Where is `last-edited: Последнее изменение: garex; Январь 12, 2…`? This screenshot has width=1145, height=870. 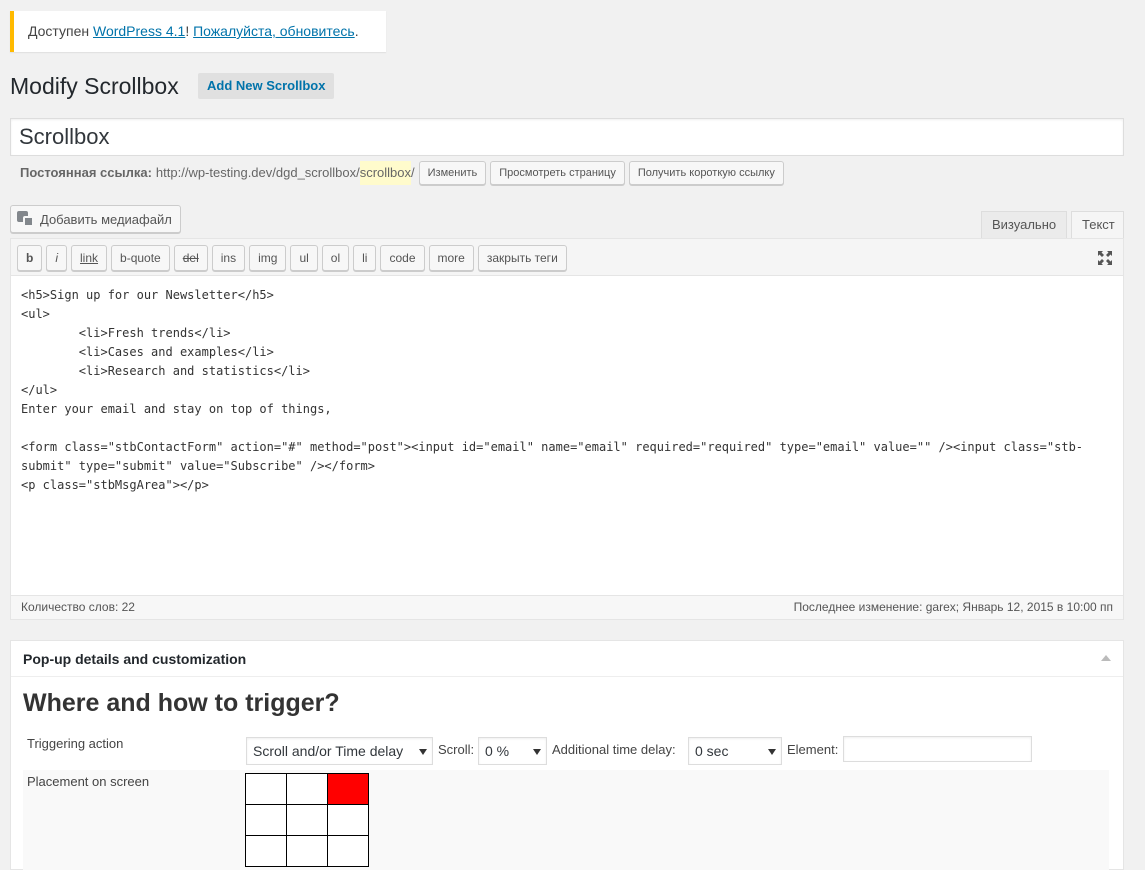 last-edited: Последнее изменение: garex; Январь 12, 2… is located at coordinates (953, 607).